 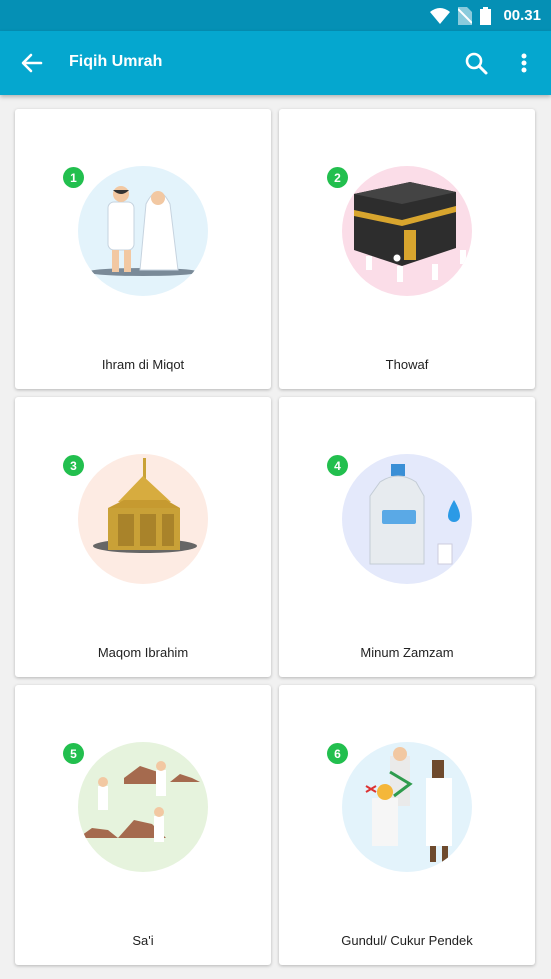 What do you see at coordinates (407, 231) in the screenshot?
I see `illustration-thowaf` at bounding box center [407, 231].